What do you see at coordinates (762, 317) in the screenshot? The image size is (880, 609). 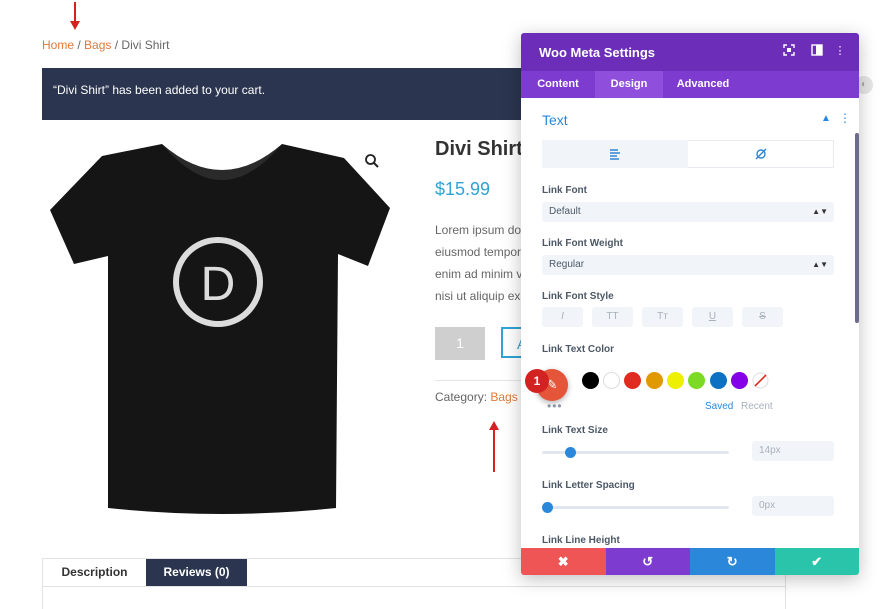 I see `strikethrough-button: S` at bounding box center [762, 317].